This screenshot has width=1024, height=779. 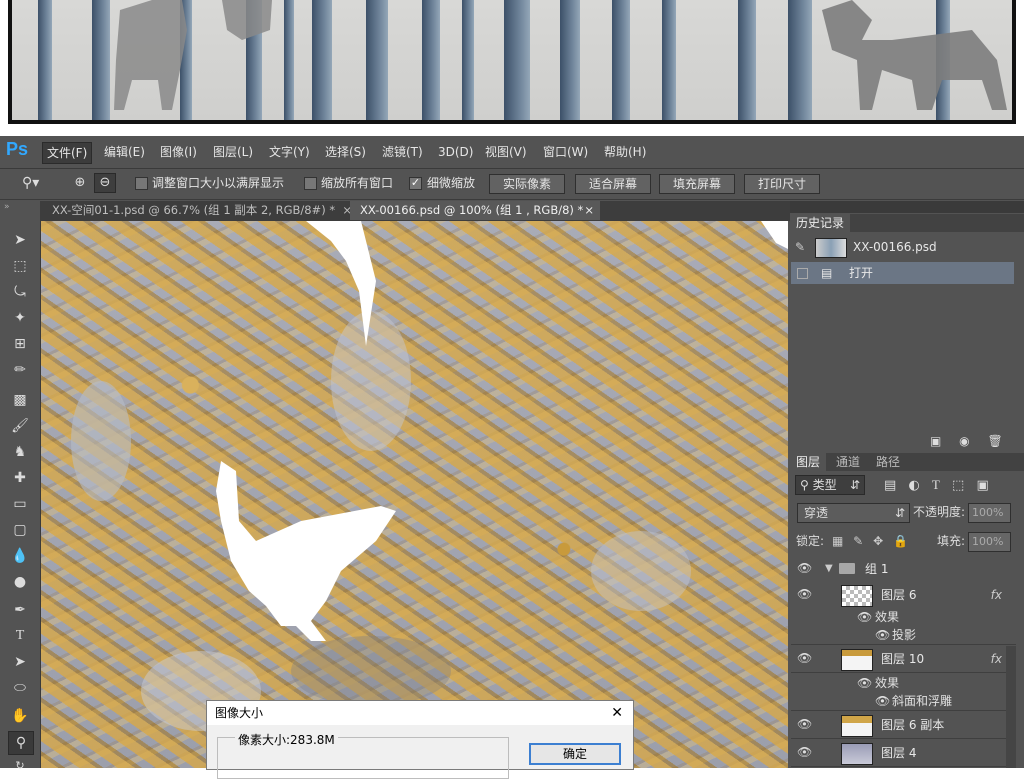 I want to click on marquee-tool-icon: ⬚, so click(x=20, y=266).